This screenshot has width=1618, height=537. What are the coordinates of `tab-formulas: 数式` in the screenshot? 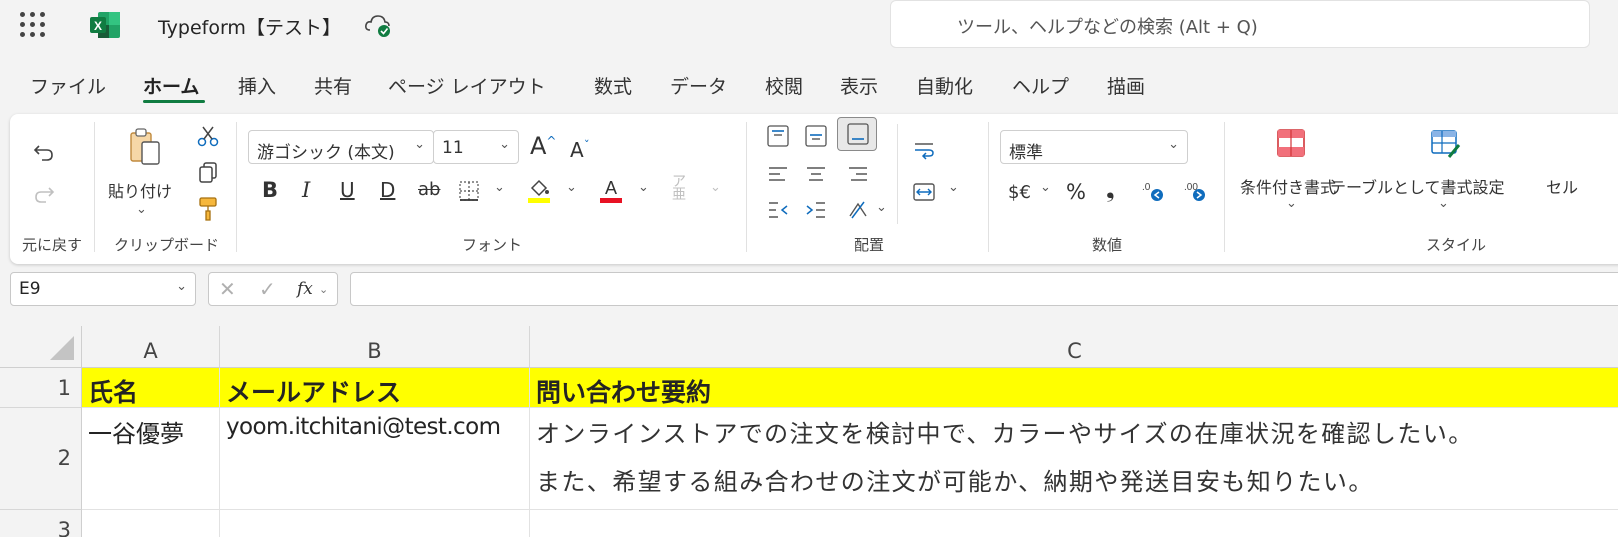 It's located at (613, 85).